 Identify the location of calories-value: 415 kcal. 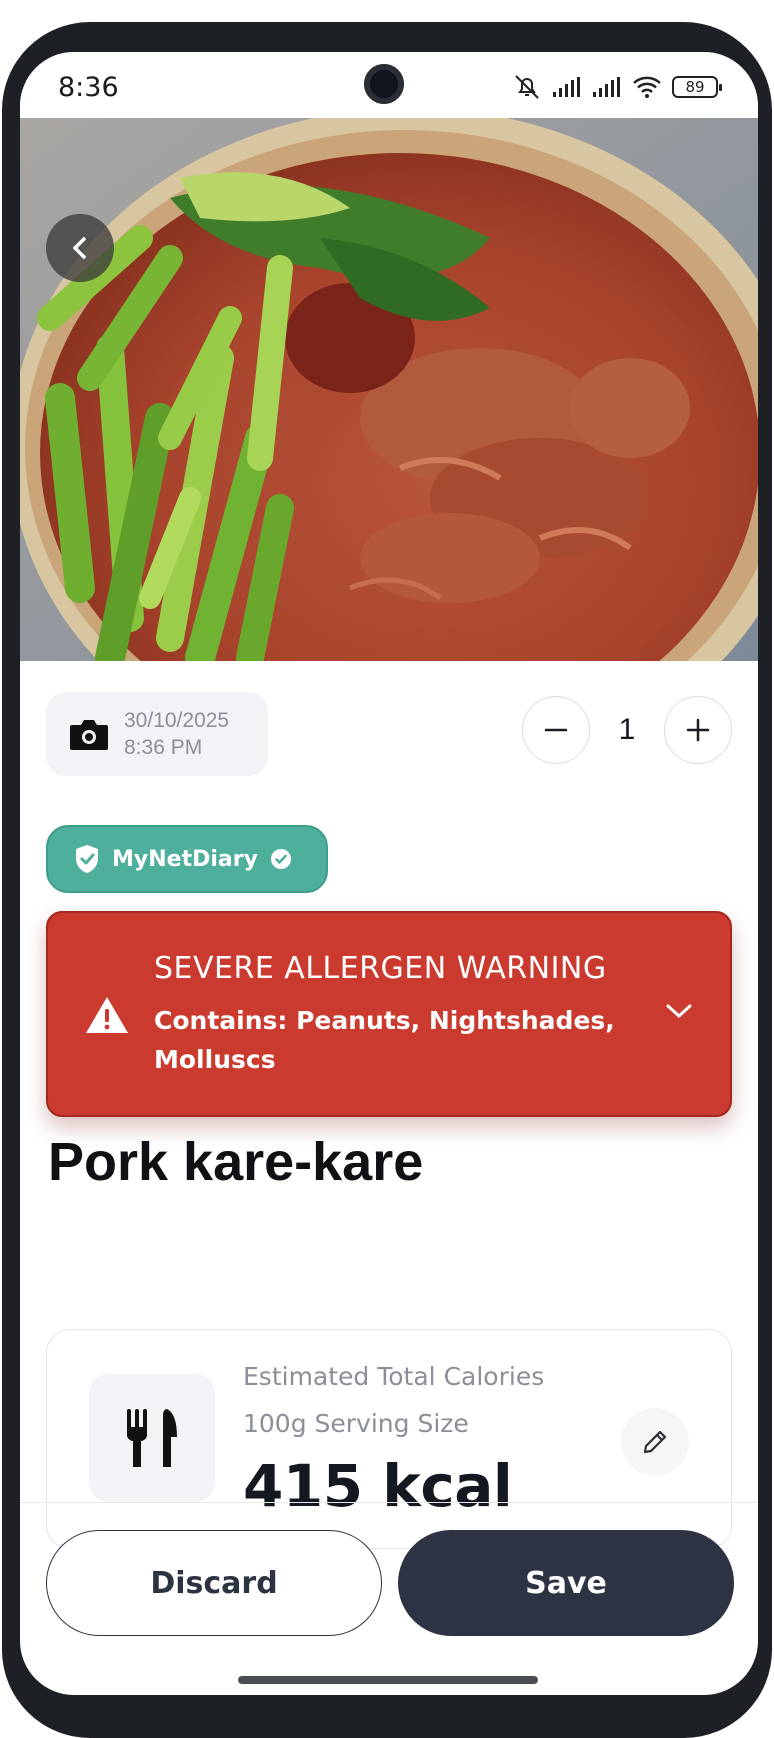
(378, 1486).